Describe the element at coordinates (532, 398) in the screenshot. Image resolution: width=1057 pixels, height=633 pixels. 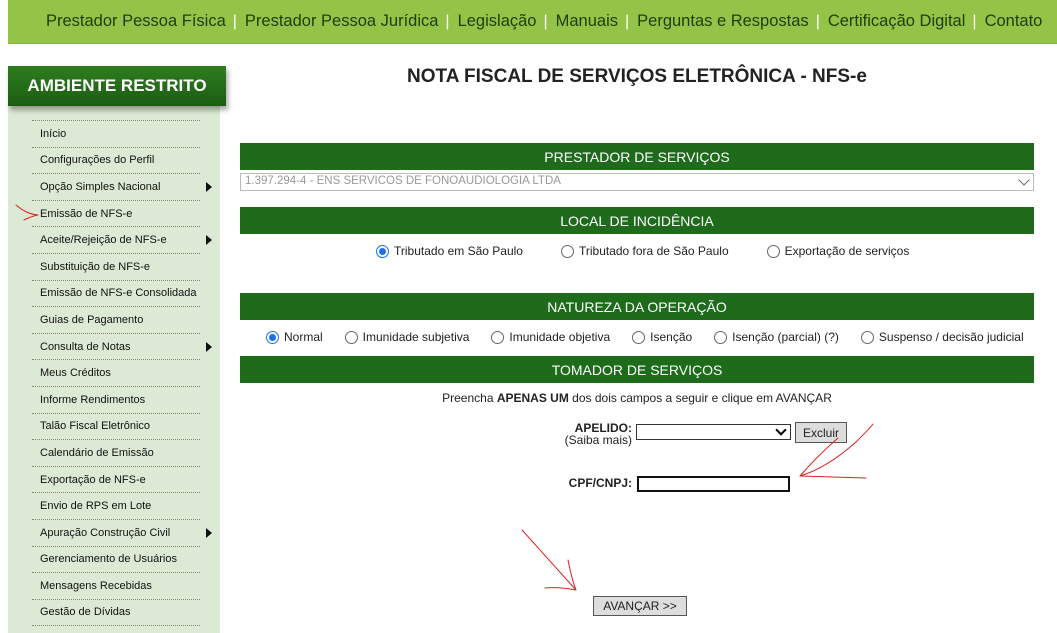
I see `instruction-bold: APENAS UM` at that location.